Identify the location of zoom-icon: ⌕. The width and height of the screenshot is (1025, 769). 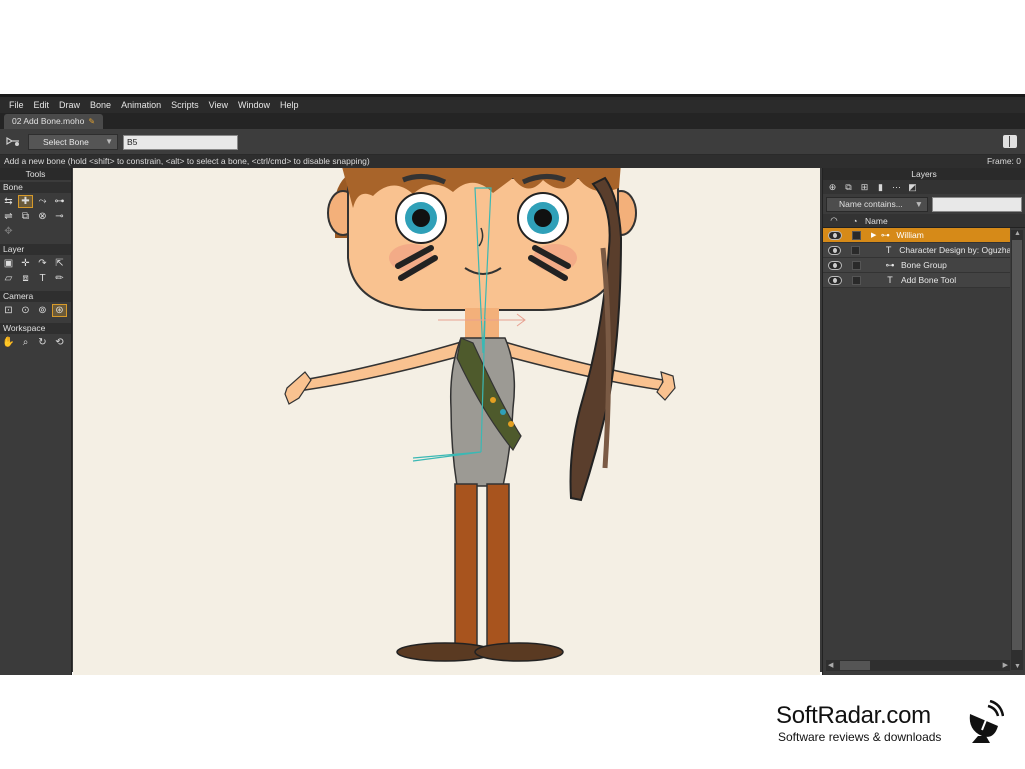
(25, 342).